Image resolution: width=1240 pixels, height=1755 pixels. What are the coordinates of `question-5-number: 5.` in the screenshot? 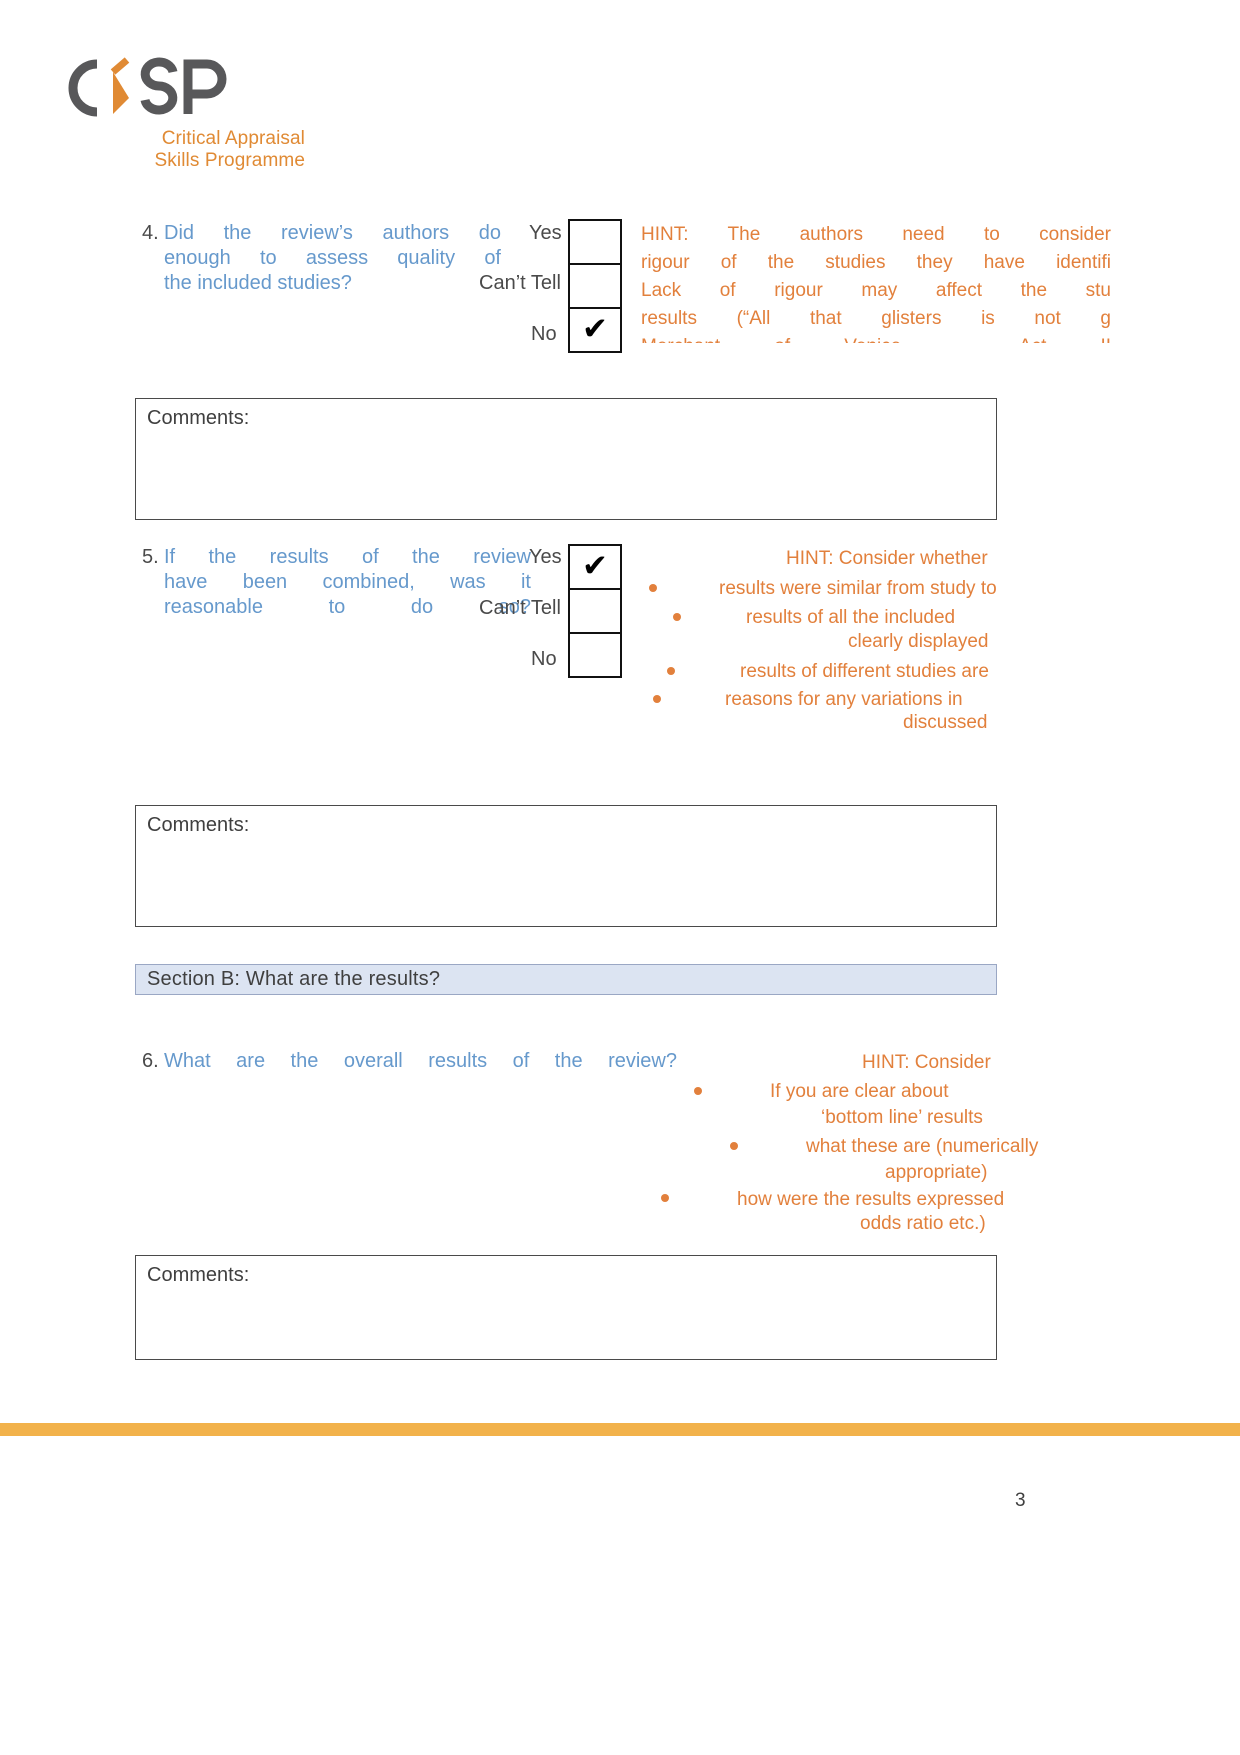 It's located at (150, 557).